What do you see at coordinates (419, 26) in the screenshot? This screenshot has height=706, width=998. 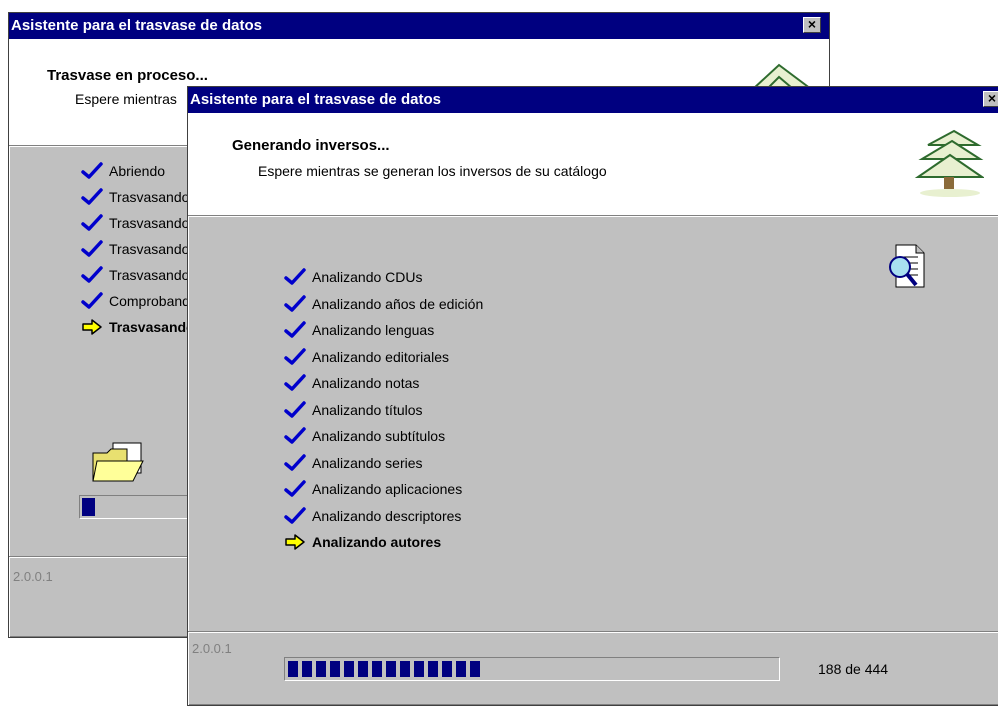 I see `back-title-bar: Asistente para el trasvase de datos ×` at bounding box center [419, 26].